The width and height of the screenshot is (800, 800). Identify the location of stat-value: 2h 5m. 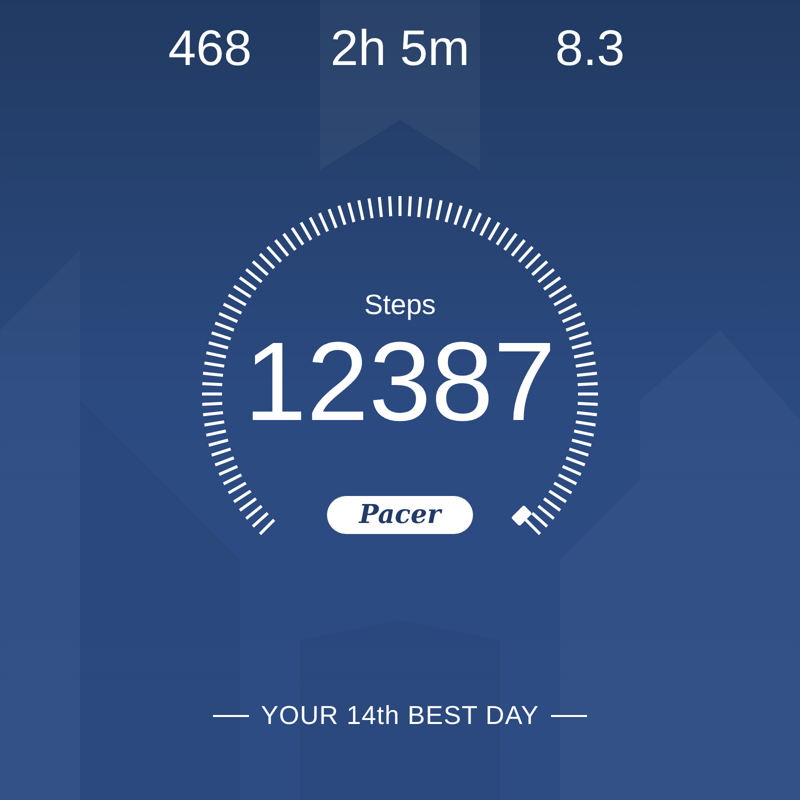
(400, 48).